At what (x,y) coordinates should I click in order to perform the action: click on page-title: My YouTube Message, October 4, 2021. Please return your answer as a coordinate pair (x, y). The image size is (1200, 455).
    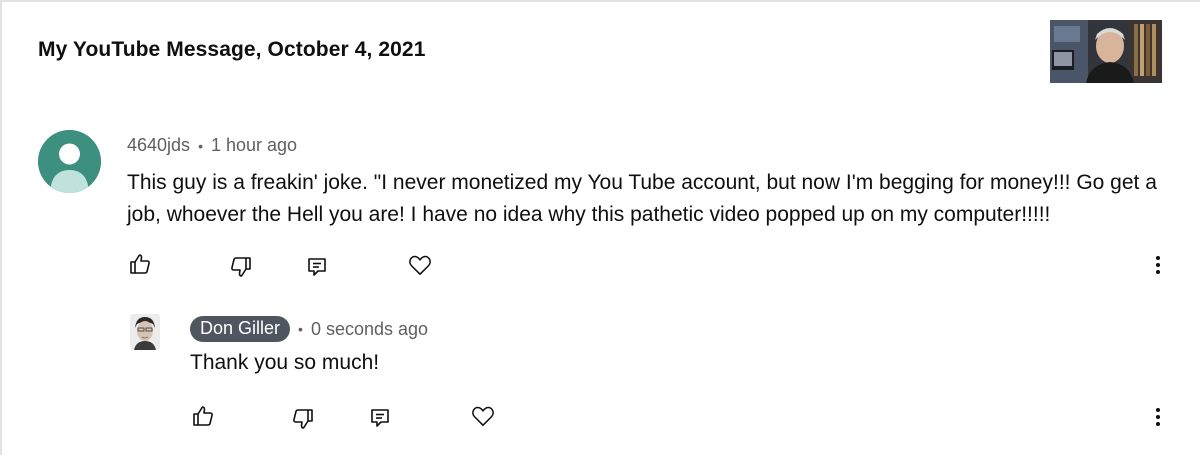
    Looking at the image, I should click on (232, 49).